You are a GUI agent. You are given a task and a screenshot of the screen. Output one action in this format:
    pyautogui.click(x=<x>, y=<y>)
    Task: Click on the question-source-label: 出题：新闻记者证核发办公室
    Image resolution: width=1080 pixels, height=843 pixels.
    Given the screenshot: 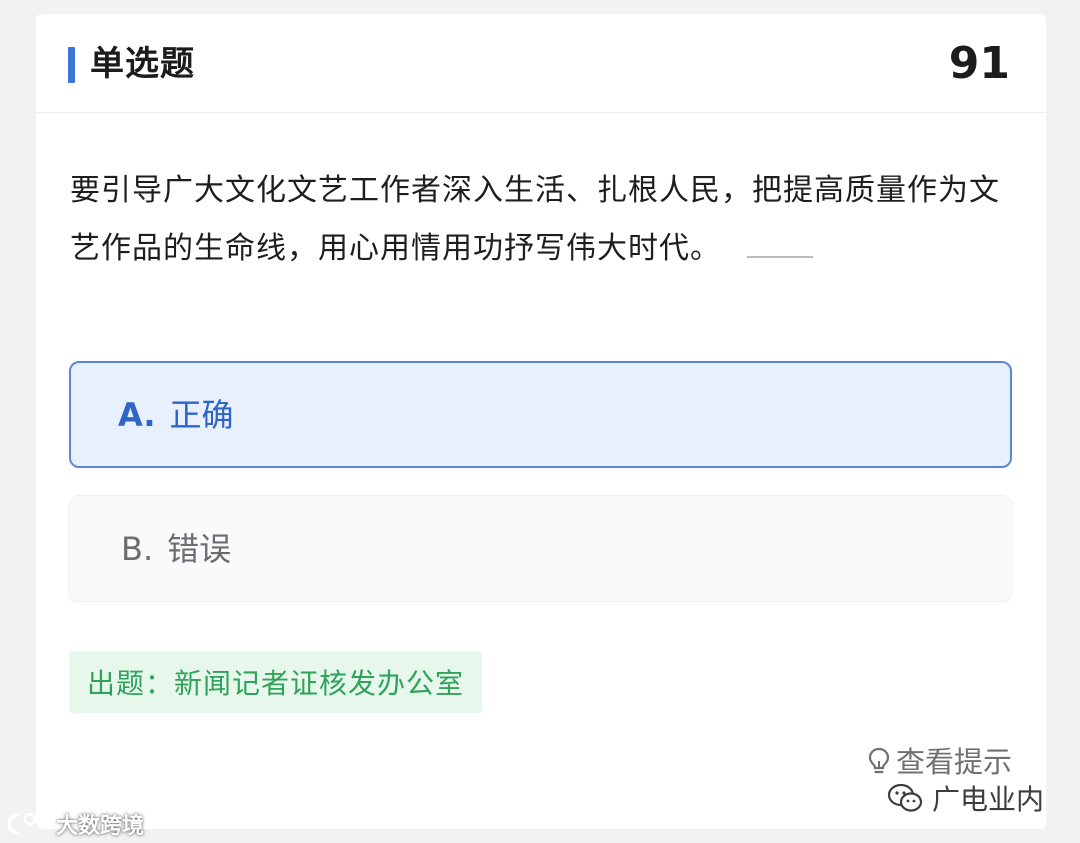 What is the action you would take?
    pyautogui.click(x=276, y=683)
    